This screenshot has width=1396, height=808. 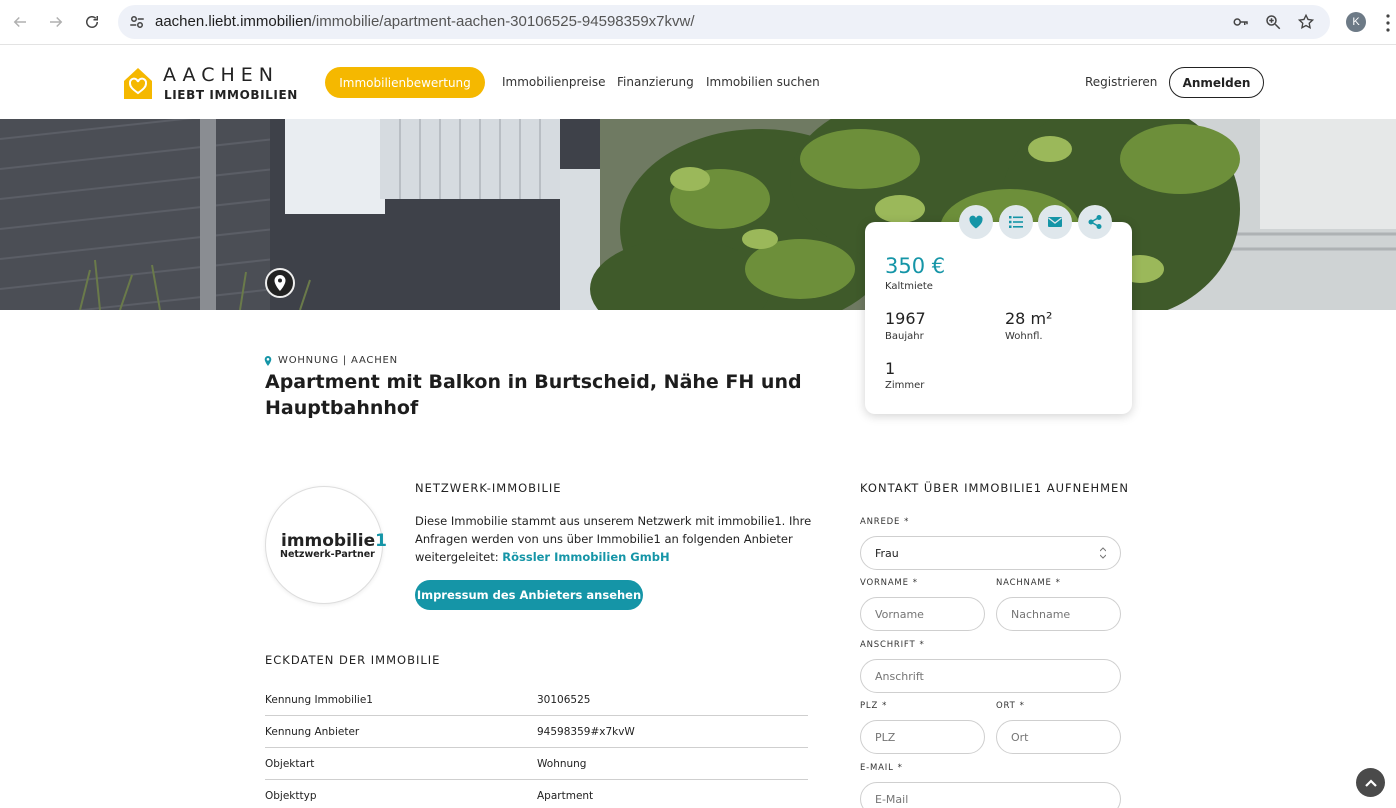 I want to click on share-icon, so click(x=1095, y=222).